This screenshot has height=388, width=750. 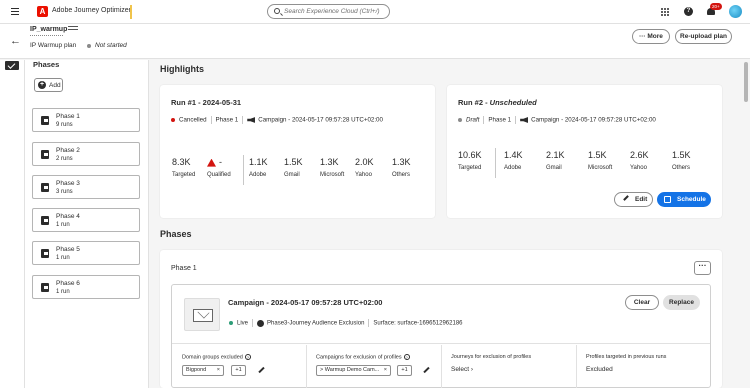 I want to click on stat-qualified: - Qualified, so click(x=219, y=167).